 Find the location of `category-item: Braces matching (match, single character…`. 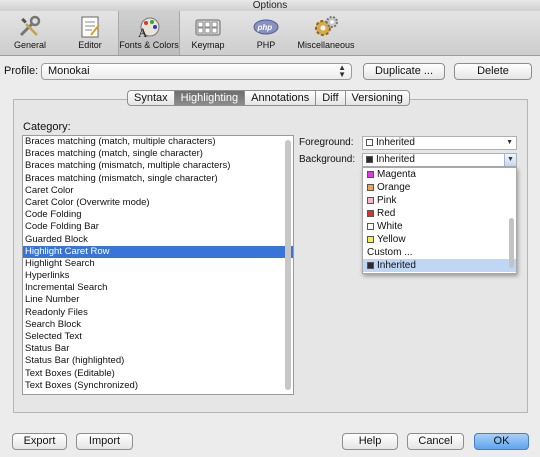

category-item: Braces matching (match, single character… is located at coordinates (158, 154).